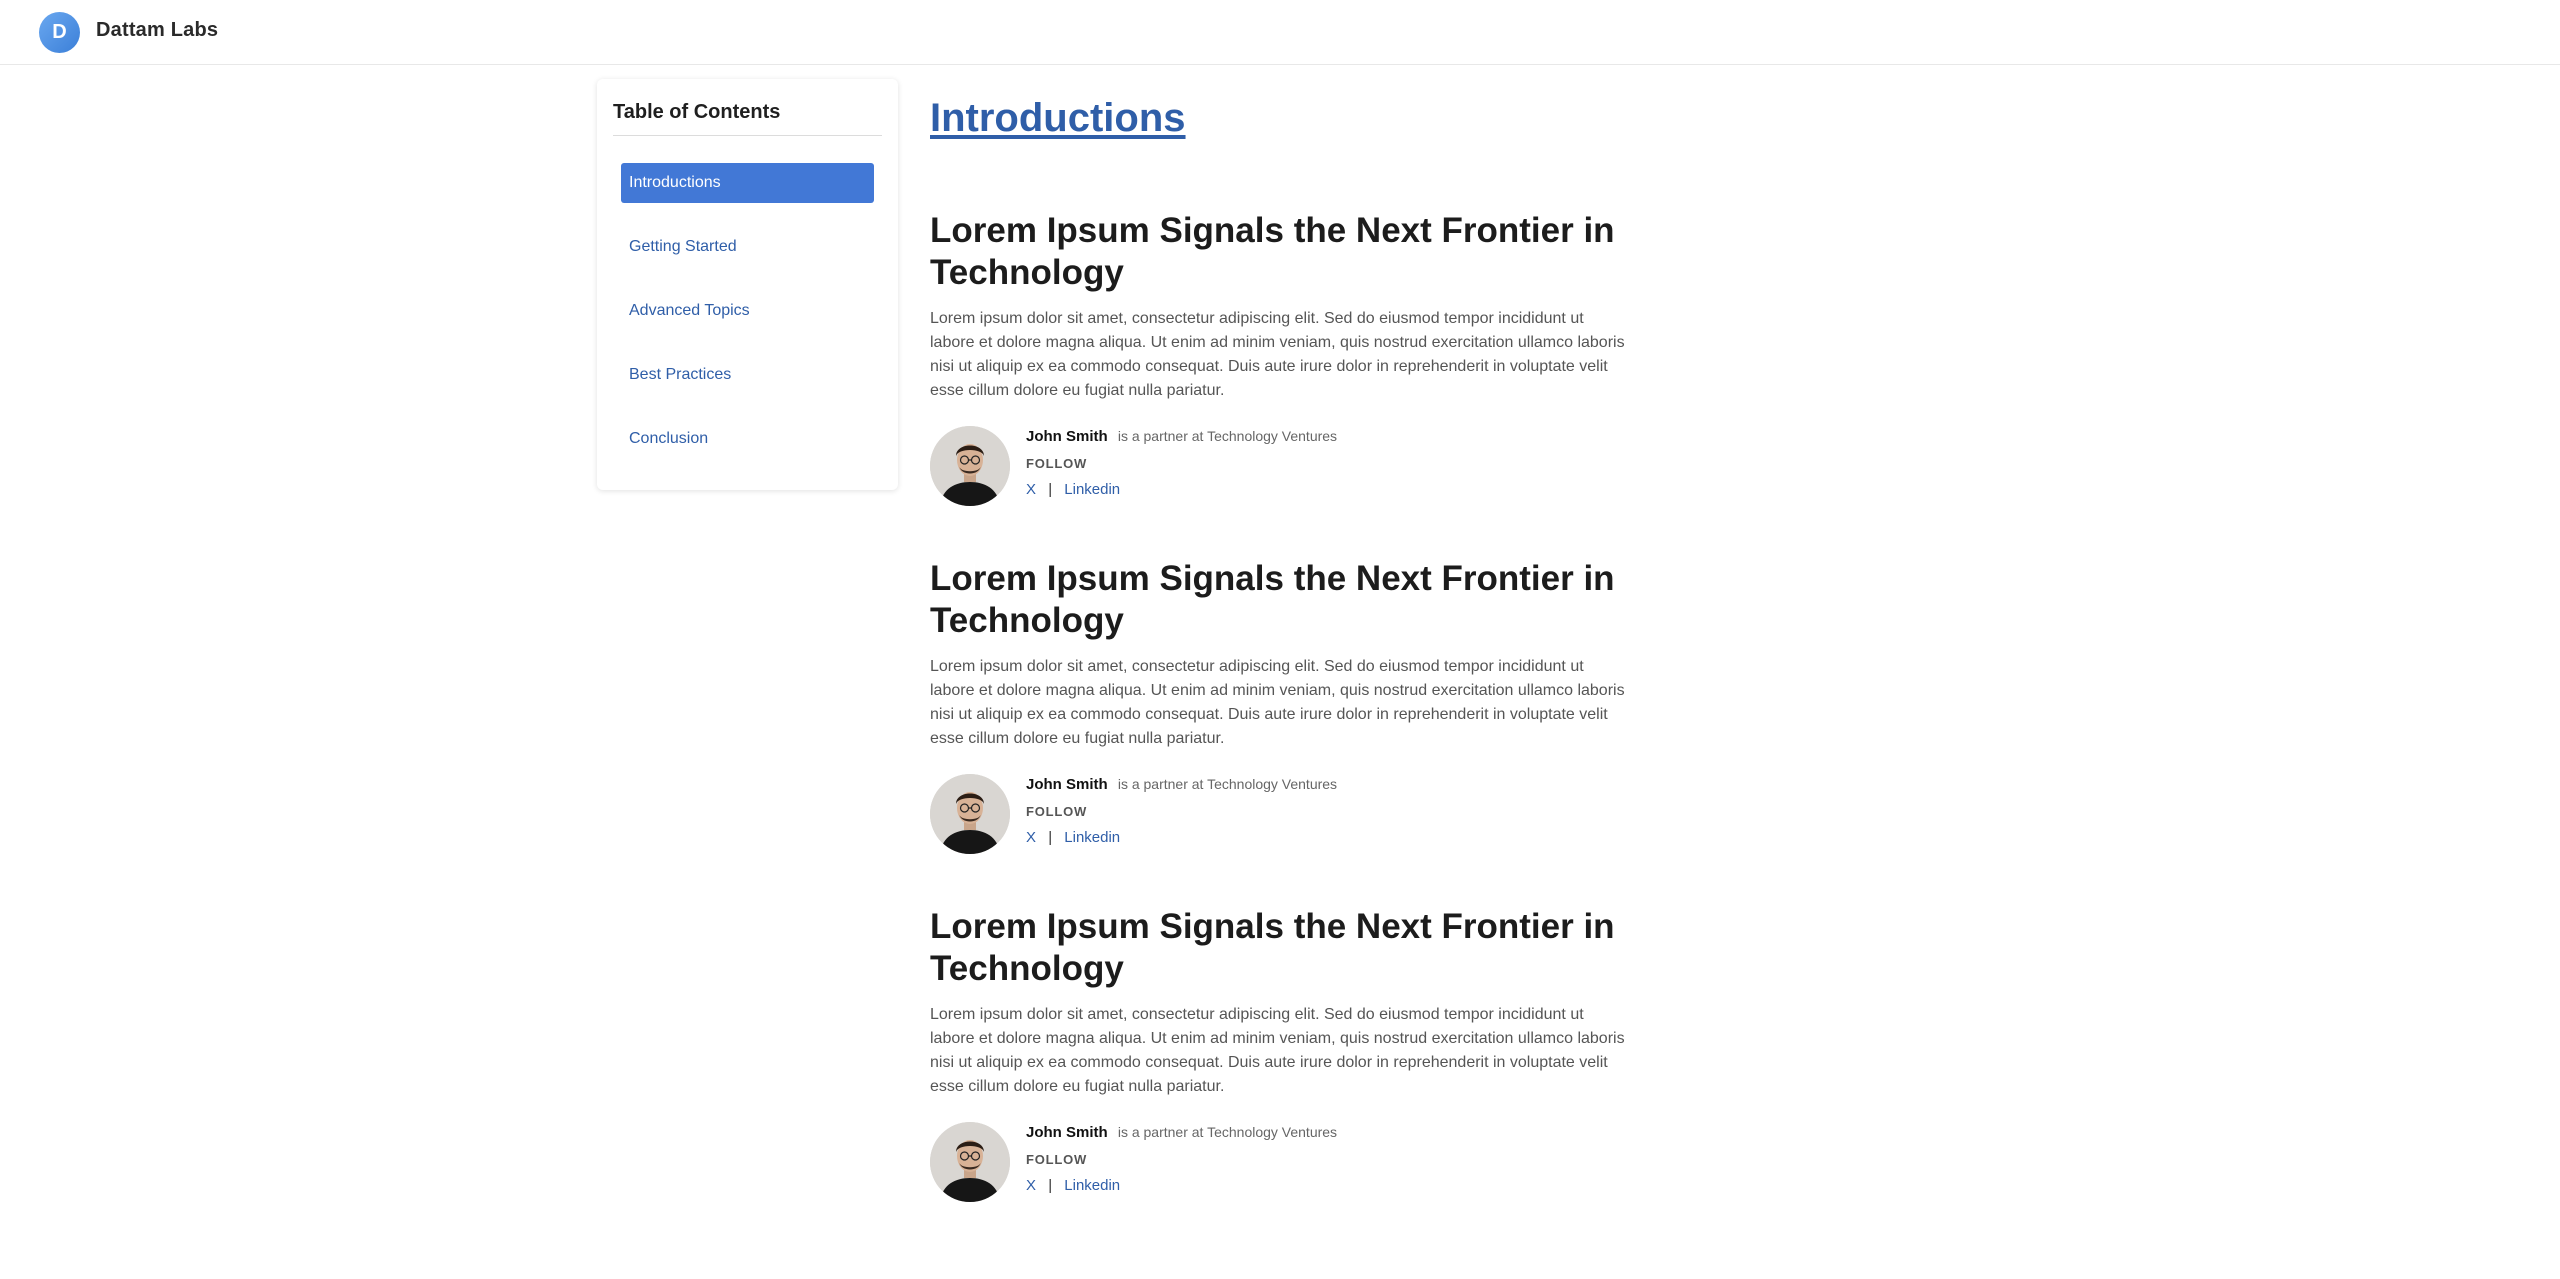 This screenshot has width=2560, height=1279. What do you see at coordinates (747, 247) in the screenshot?
I see `toc-item-getting-started: Getting Started` at bounding box center [747, 247].